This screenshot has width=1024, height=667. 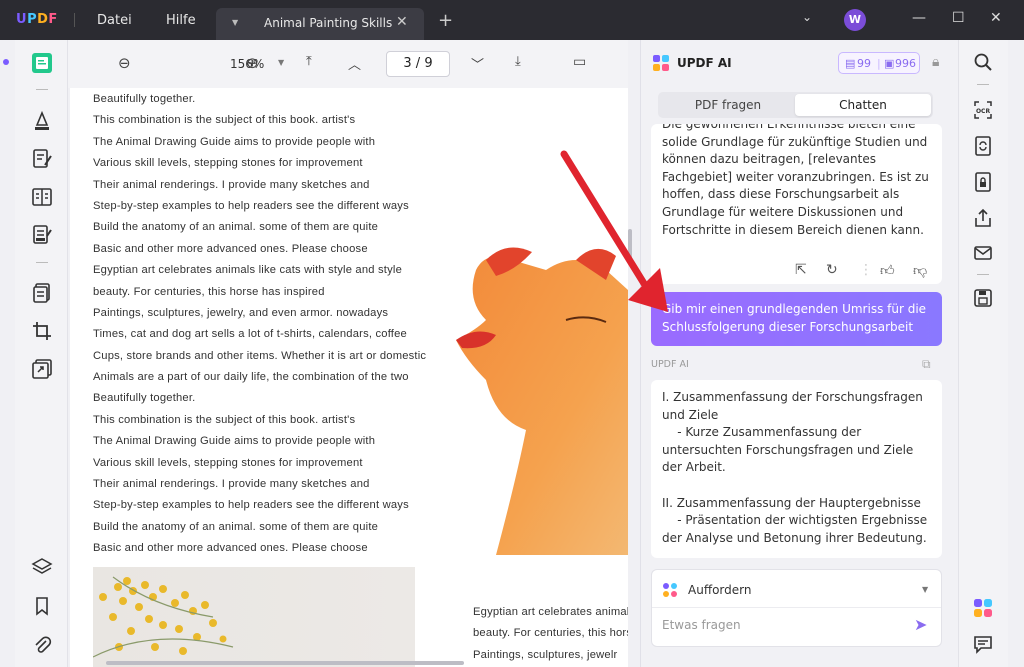 What do you see at coordinates (728, 105) in the screenshot?
I see `tab-pdf-fragen: PDF fragen` at bounding box center [728, 105].